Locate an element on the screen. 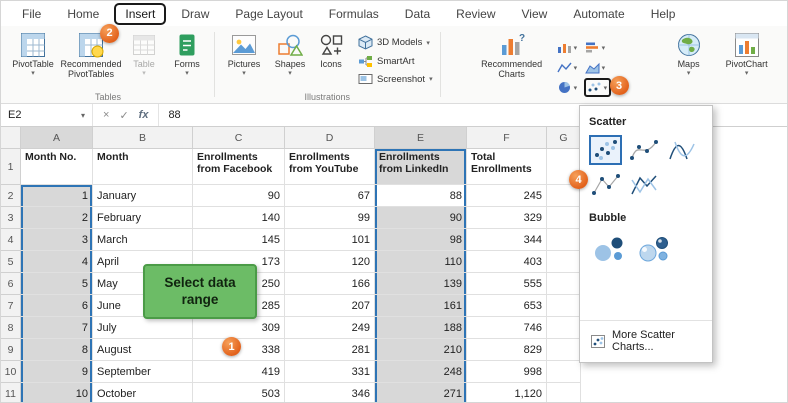  column-chart-button: ▾ is located at coordinates (569, 47).